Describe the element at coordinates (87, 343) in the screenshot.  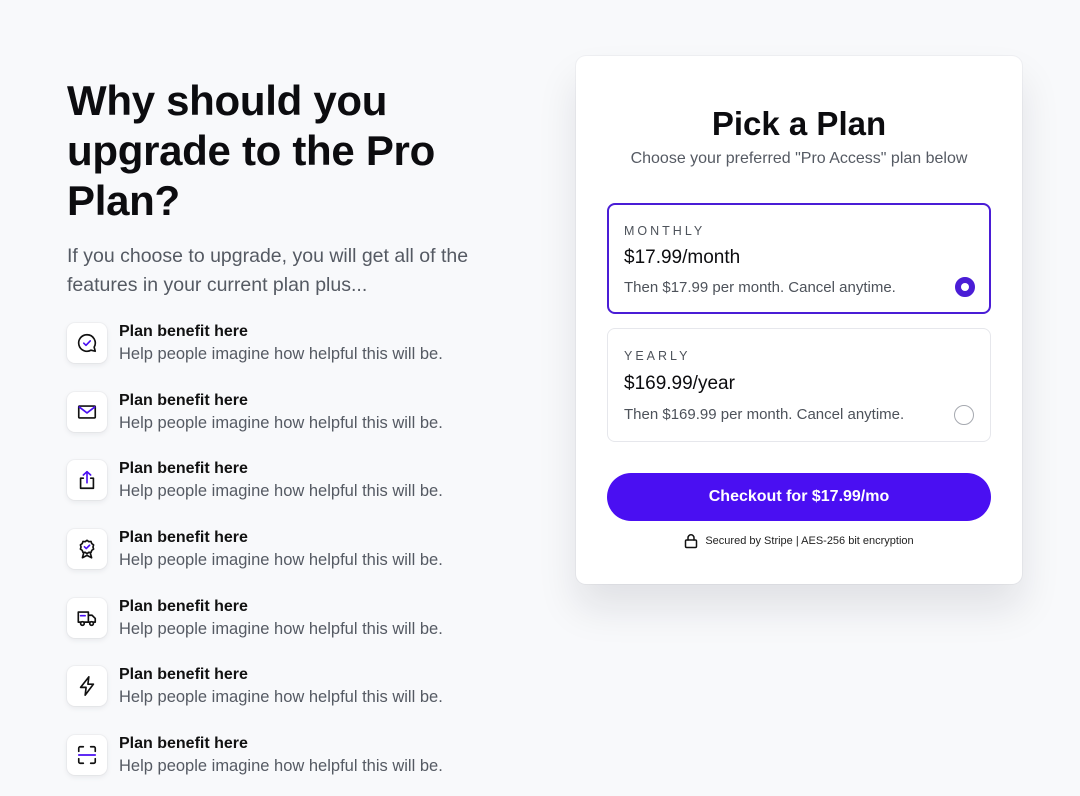
I see `message-check-icon` at that location.